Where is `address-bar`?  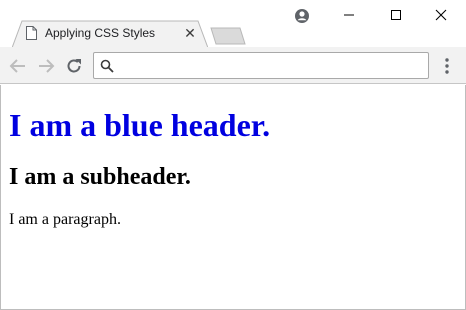 address-bar is located at coordinates (261, 65).